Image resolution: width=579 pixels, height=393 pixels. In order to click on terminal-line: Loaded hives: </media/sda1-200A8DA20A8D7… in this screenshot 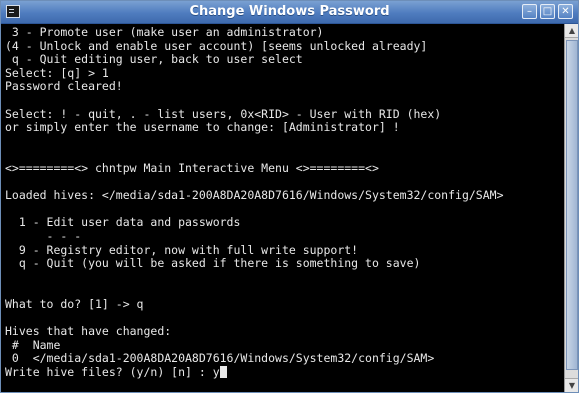, I will do `click(284, 195)`.